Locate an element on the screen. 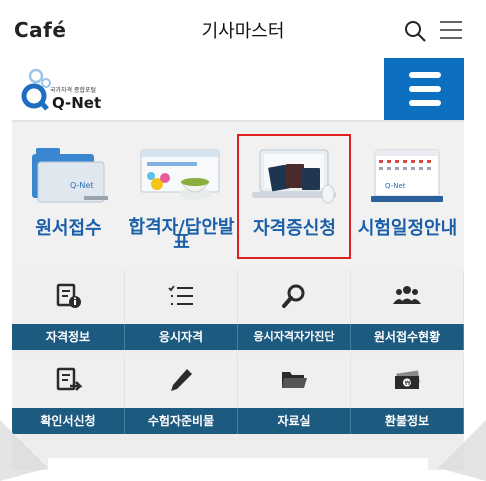 The width and height of the screenshot is (486, 481). folder-icon is located at coordinates (294, 380).